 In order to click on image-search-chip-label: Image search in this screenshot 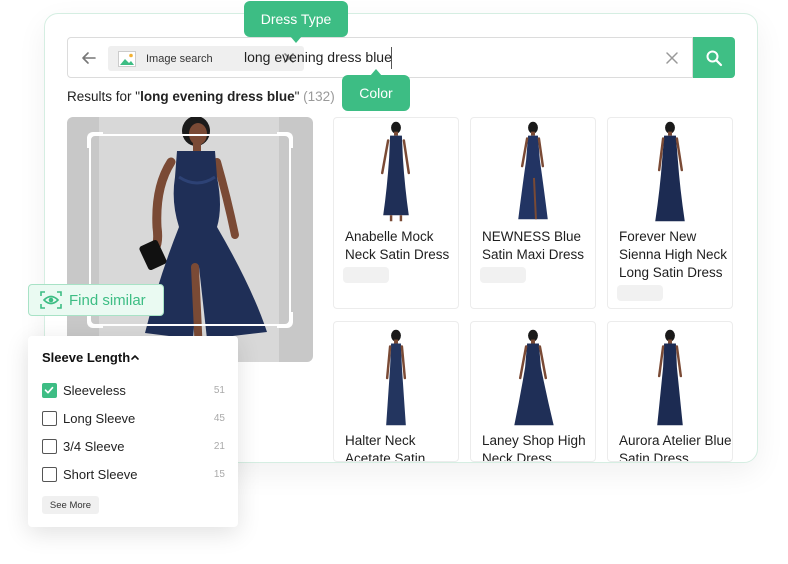, I will do `click(179, 58)`.